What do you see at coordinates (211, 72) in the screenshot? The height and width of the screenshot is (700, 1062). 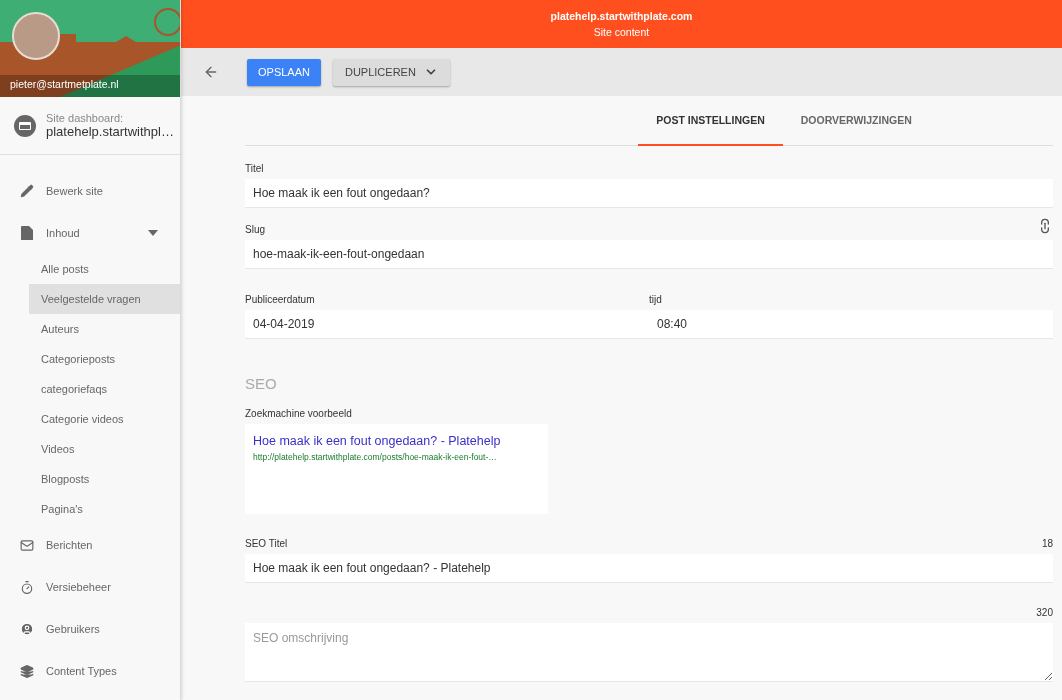 I see `back-button` at bounding box center [211, 72].